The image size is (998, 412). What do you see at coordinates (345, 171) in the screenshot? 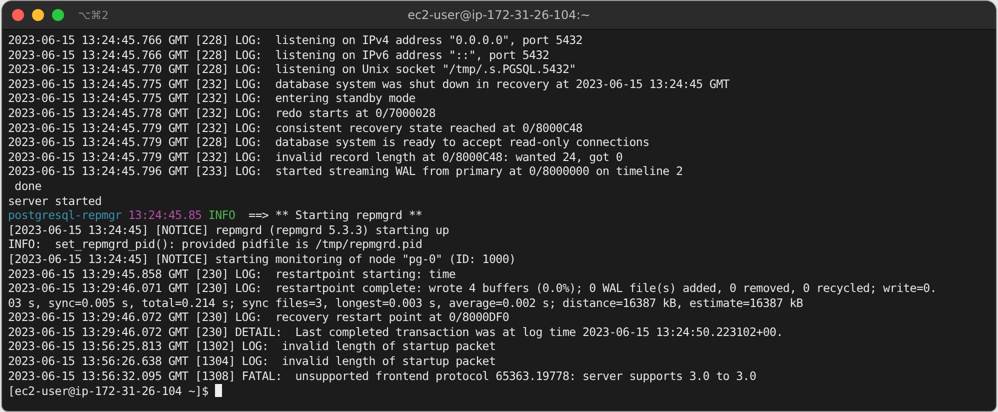
I see `log-line: 2023-06-15 13:24:45.796 GMT [233] LOG: started streaming WAL from primary at 0/8000000 on timeline 2` at bounding box center [345, 171].